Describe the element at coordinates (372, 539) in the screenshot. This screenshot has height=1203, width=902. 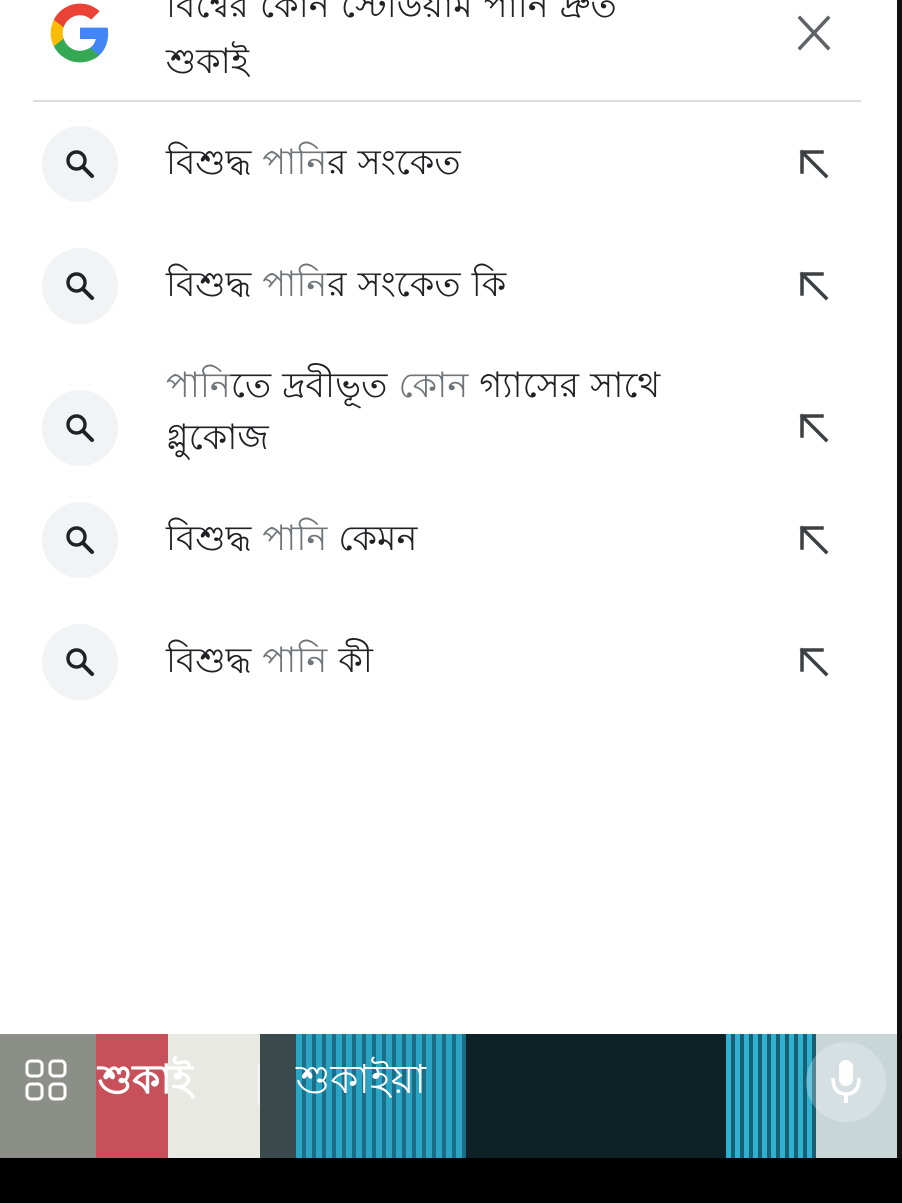
I see `suggestion-text-segment: কেমন` at that location.